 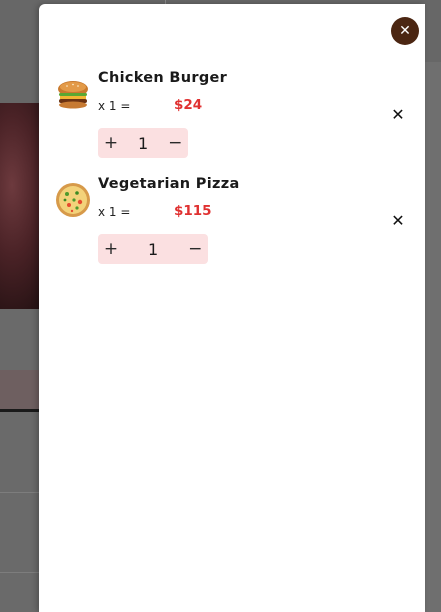 What do you see at coordinates (73, 200) in the screenshot?
I see `pizza-thumbnail` at bounding box center [73, 200].